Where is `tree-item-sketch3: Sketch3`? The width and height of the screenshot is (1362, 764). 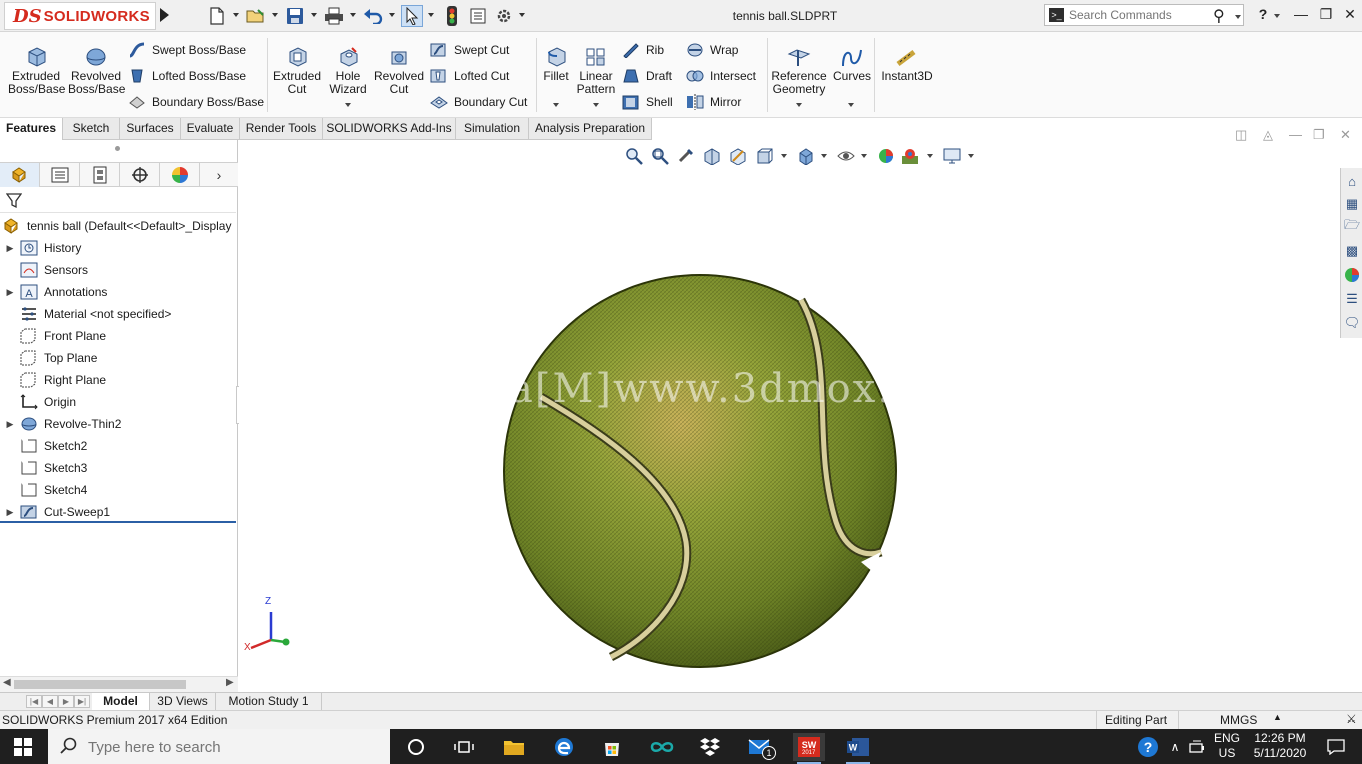
tree-item-sketch3: Sketch3 is located at coordinates (118, 468).